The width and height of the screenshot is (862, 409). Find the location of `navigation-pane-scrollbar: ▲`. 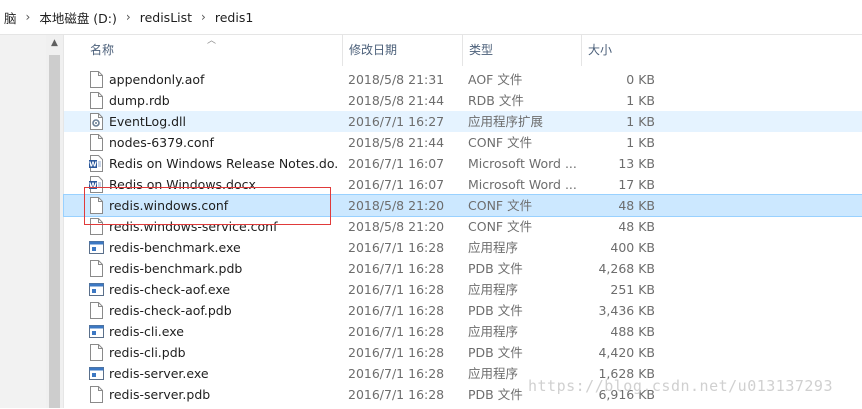

navigation-pane-scrollbar: ▲ is located at coordinates (55, 221).